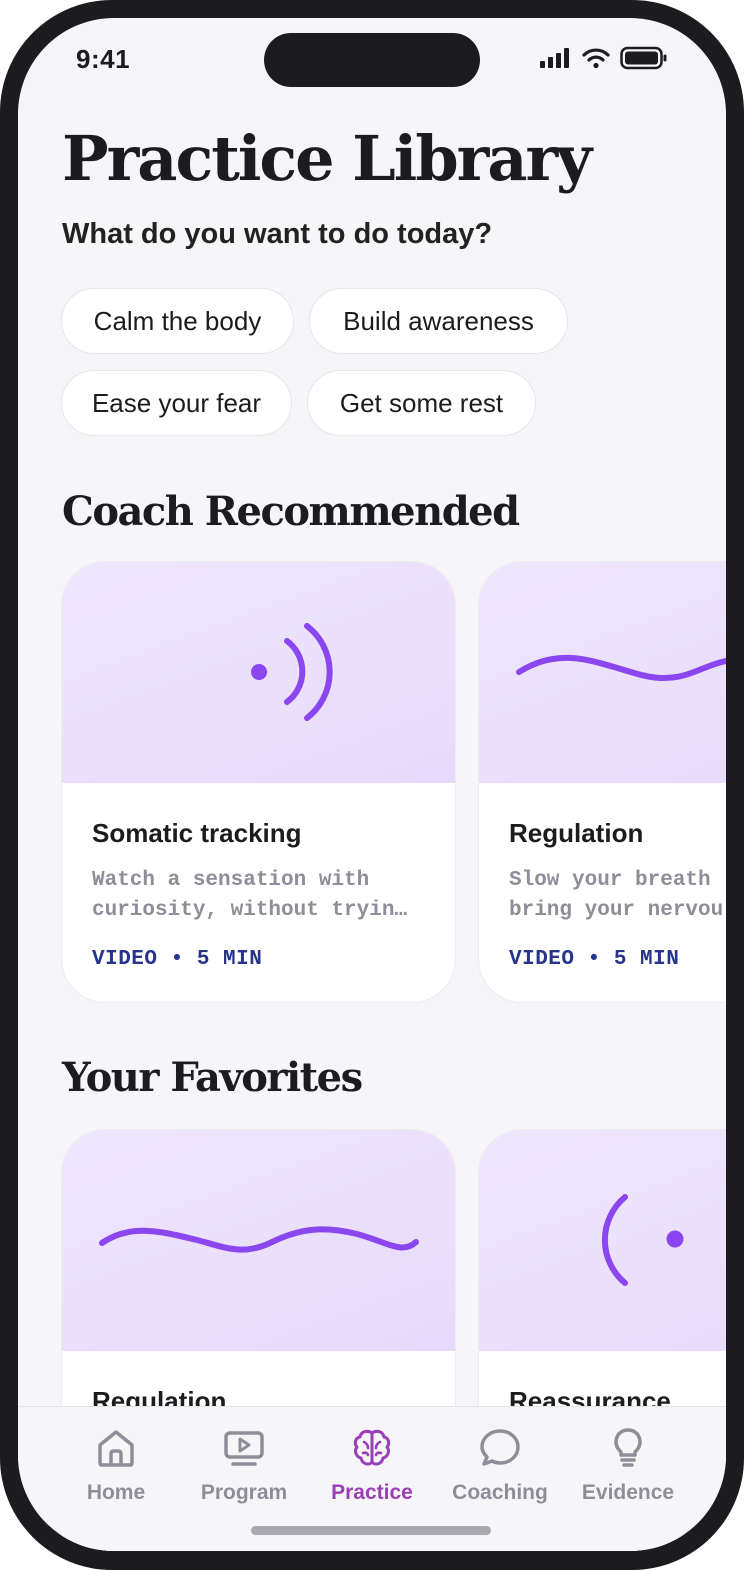  I want to click on tab-program: Program, so click(244, 1466).